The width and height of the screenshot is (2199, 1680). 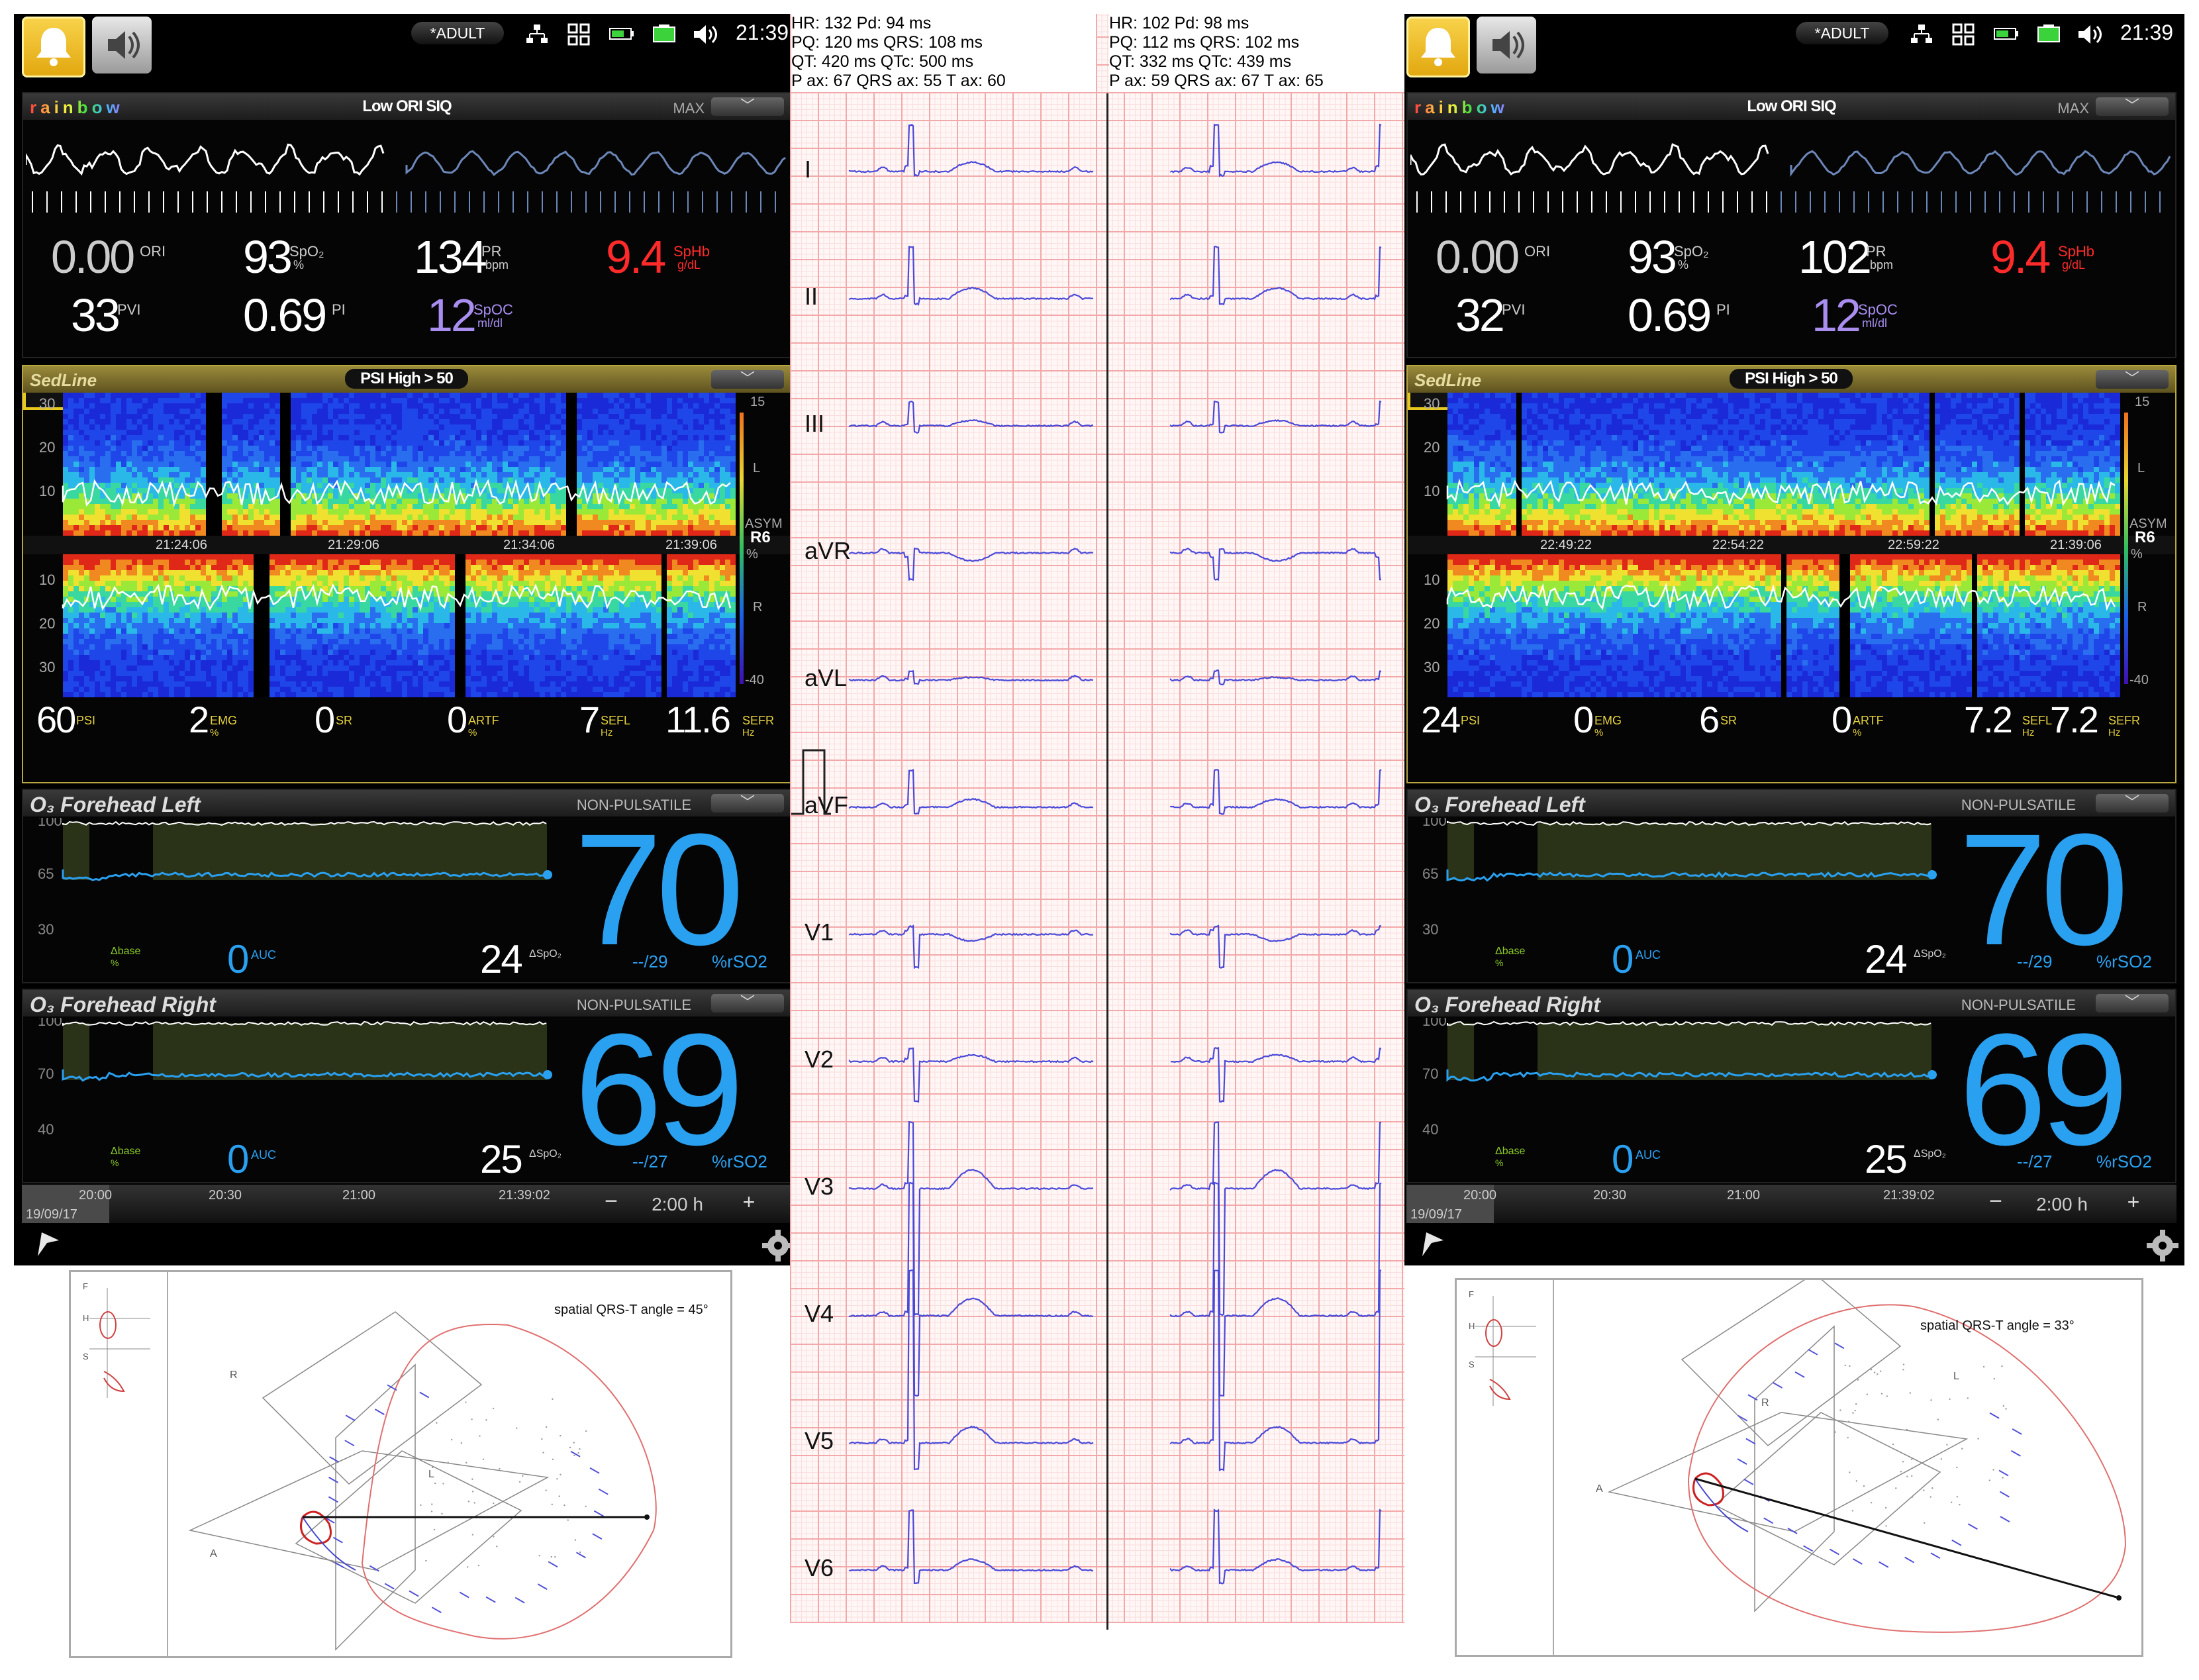 What do you see at coordinates (819, 1567) in the screenshot?
I see `lead-label-v6: V6` at bounding box center [819, 1567].